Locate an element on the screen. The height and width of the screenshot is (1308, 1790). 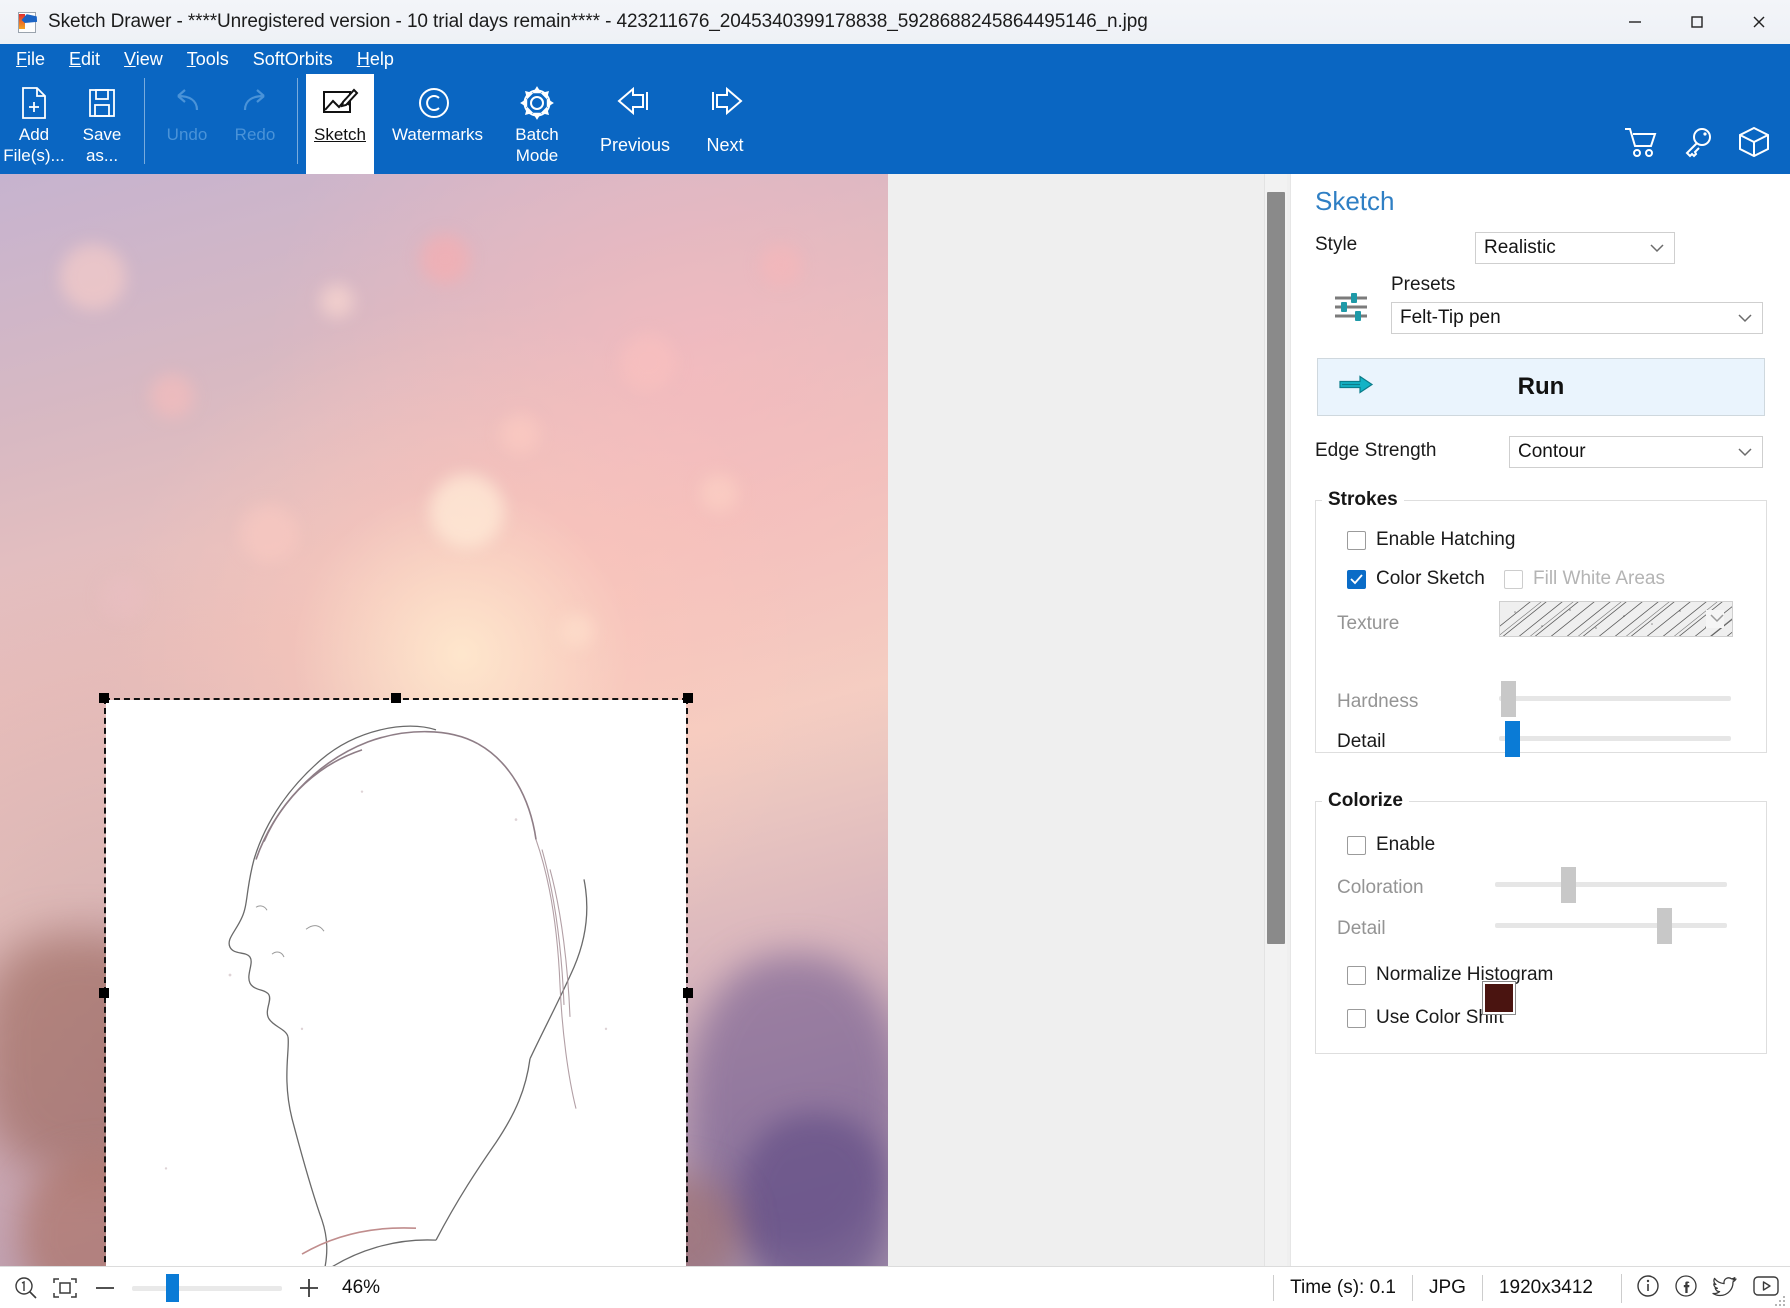
strokes-detail-label: Detail is located at coordinates (1361, 741).